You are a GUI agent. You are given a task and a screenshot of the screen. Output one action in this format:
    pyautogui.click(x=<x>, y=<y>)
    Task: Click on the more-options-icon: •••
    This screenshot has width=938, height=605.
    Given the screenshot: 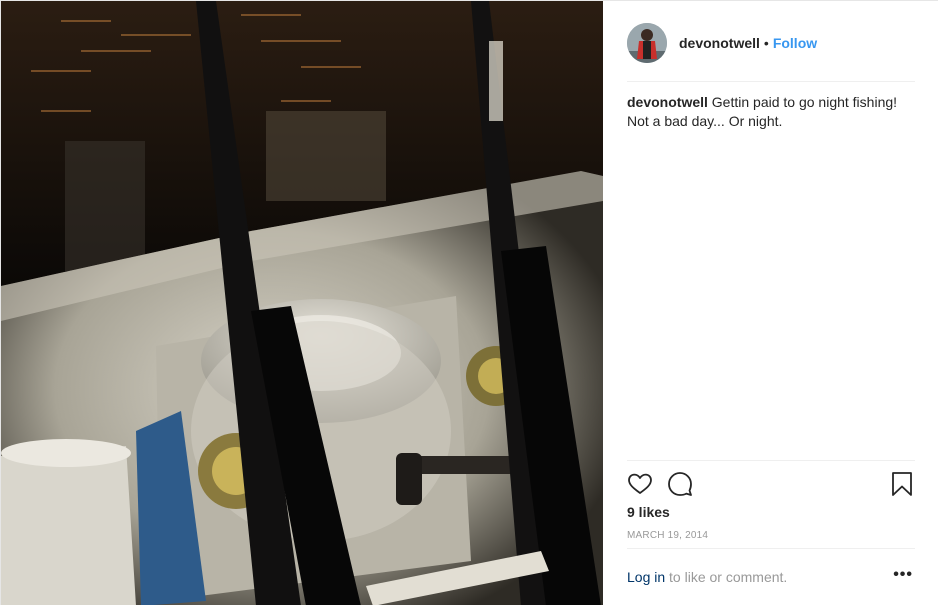 What is the action you would take?
    pyautogui.click(x=903, y=575)
    